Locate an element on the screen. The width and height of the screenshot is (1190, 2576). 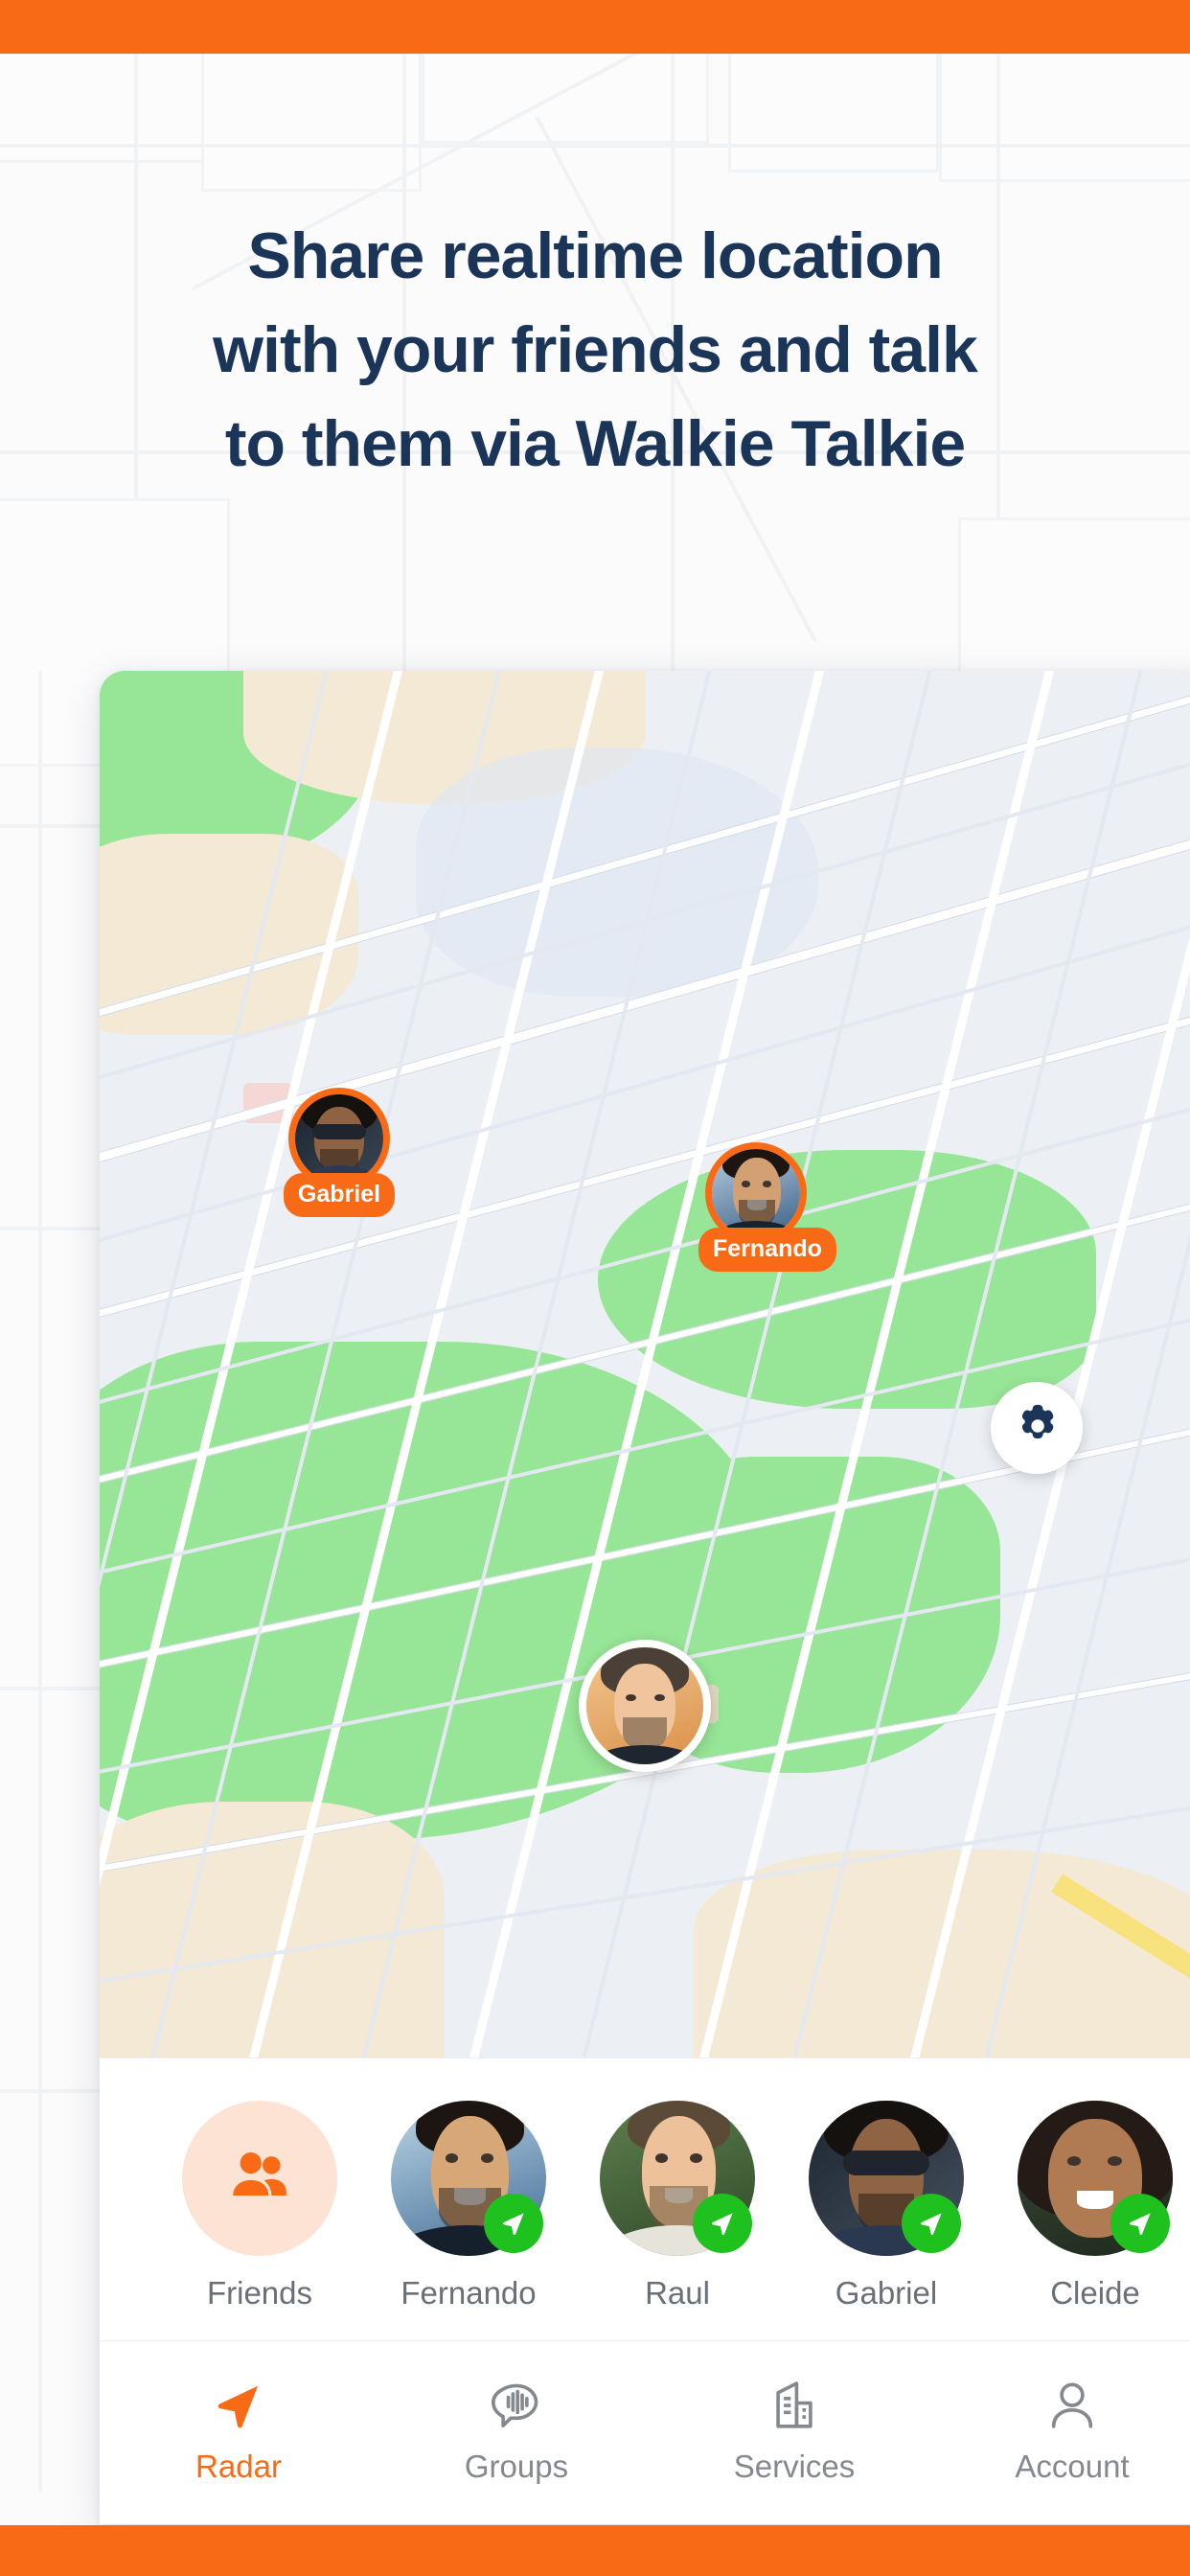
tab-label: Radar is located at coordinates (238, 2466).